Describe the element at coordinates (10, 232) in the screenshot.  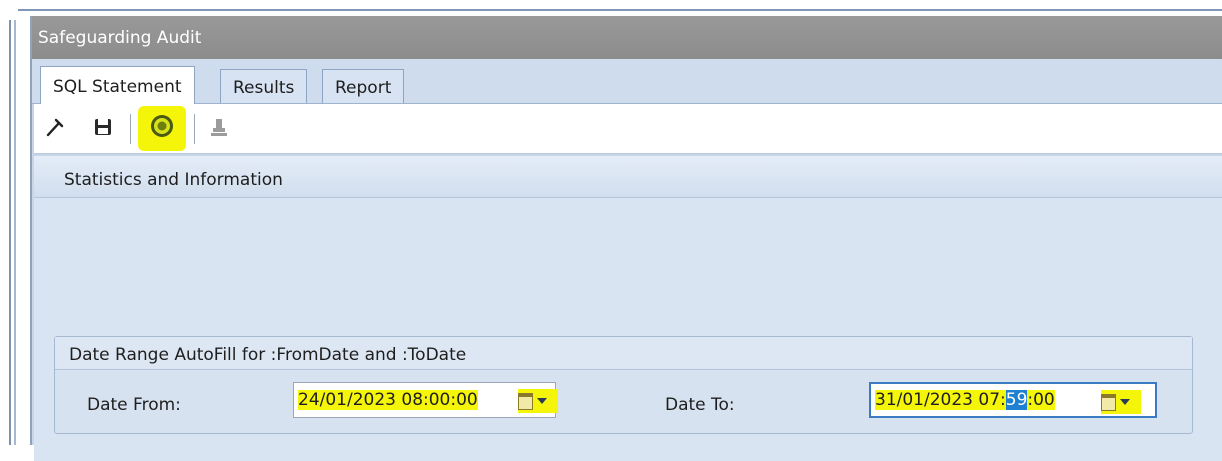
I see `left-border-line` at that location.